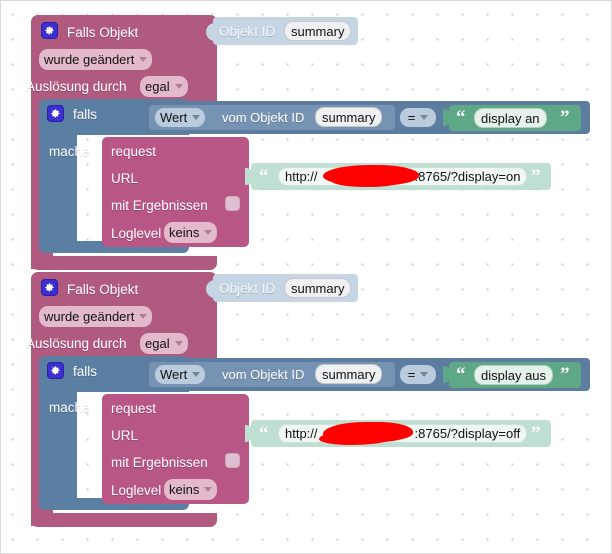  I want to click on string-value-2: display aus, so click(514, 375).